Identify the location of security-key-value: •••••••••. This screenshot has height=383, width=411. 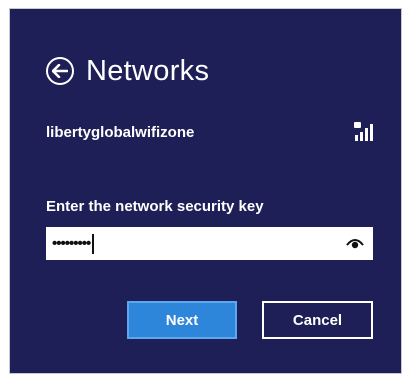
(71, 243).